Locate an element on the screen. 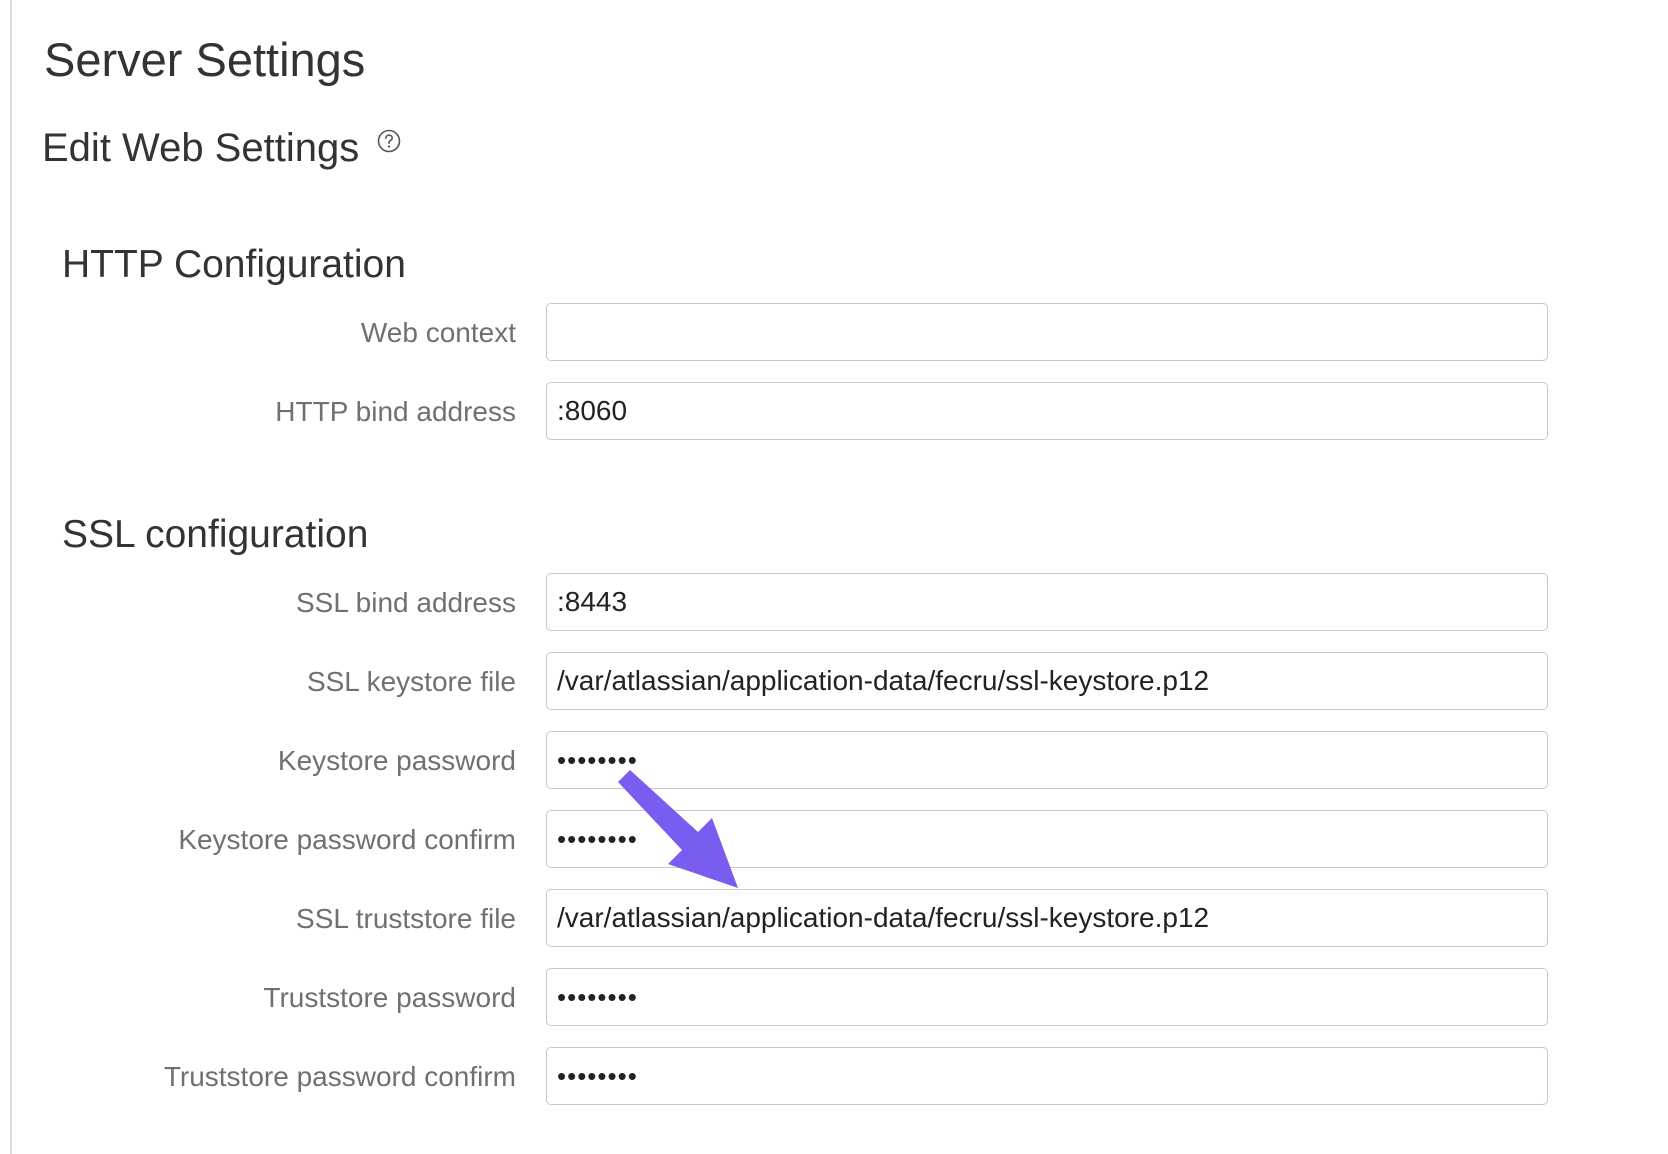  keystore-password-row: Keystore password is located at coordinates (780, 761).